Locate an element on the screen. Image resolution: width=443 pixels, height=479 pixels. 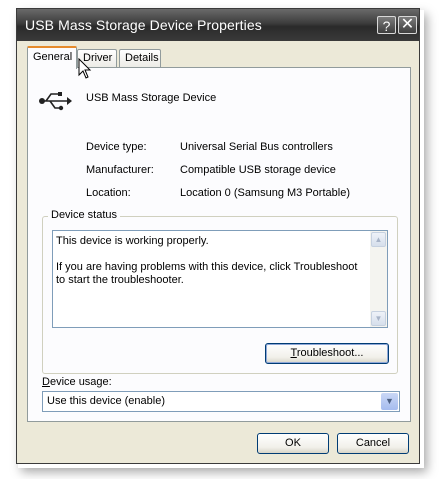
device-type-label: Device type: is located at coordinates (116, 147).